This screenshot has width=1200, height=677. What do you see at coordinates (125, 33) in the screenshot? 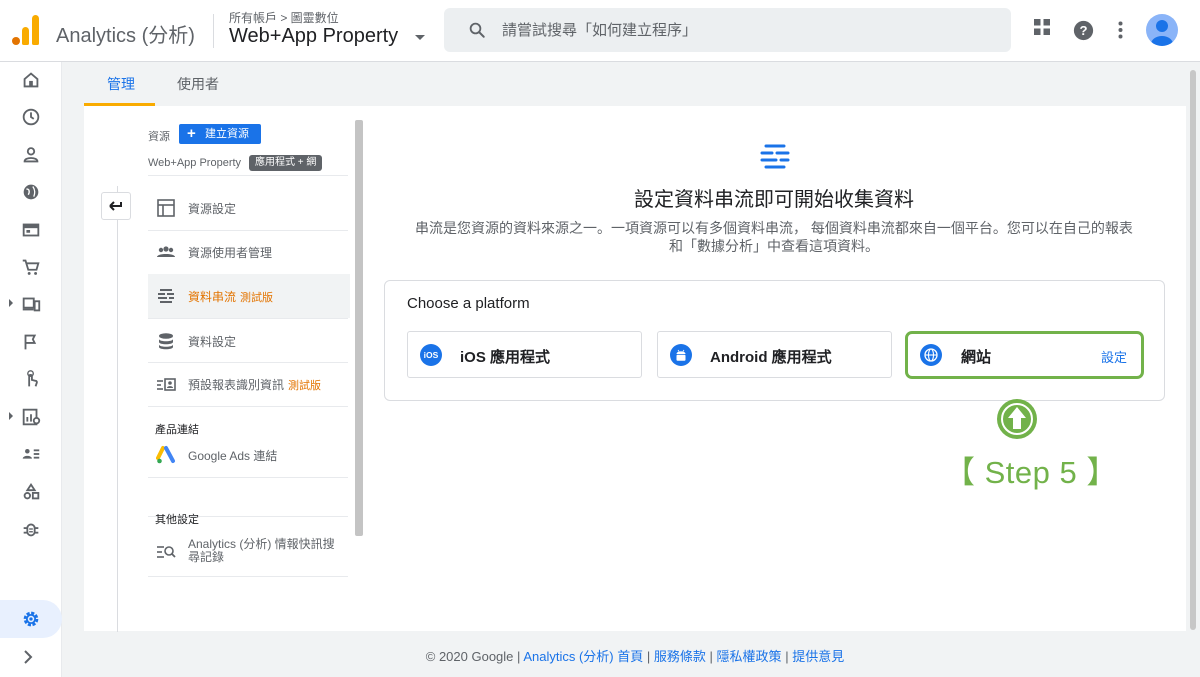
I see `app-title: Analytics (分析)` at bounding box center [125, 33].